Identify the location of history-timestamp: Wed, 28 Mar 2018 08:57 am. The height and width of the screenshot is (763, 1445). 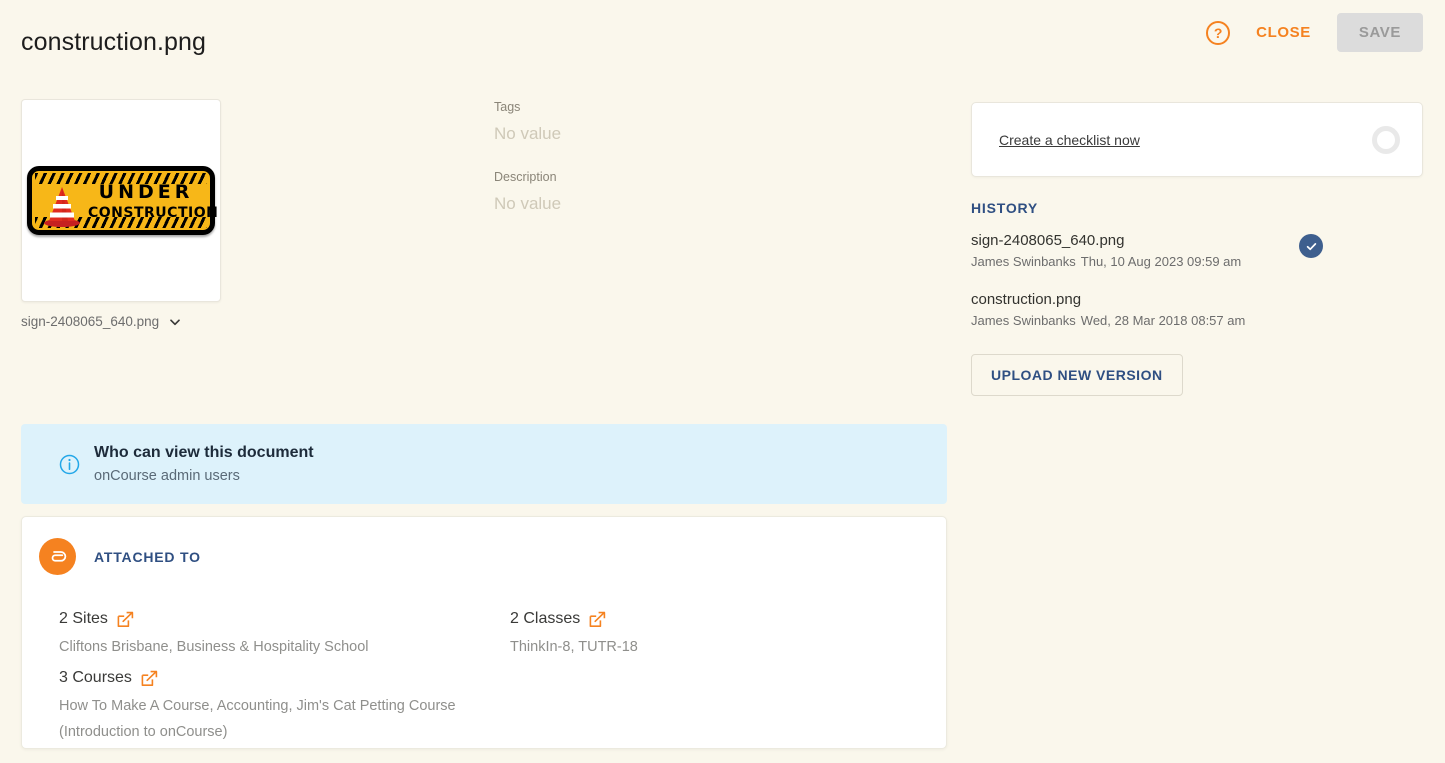
(1163, 320).